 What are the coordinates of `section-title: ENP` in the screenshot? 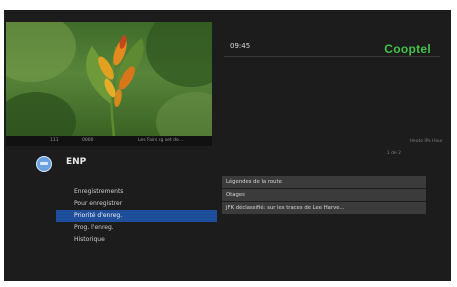 It's located at (76, 162).